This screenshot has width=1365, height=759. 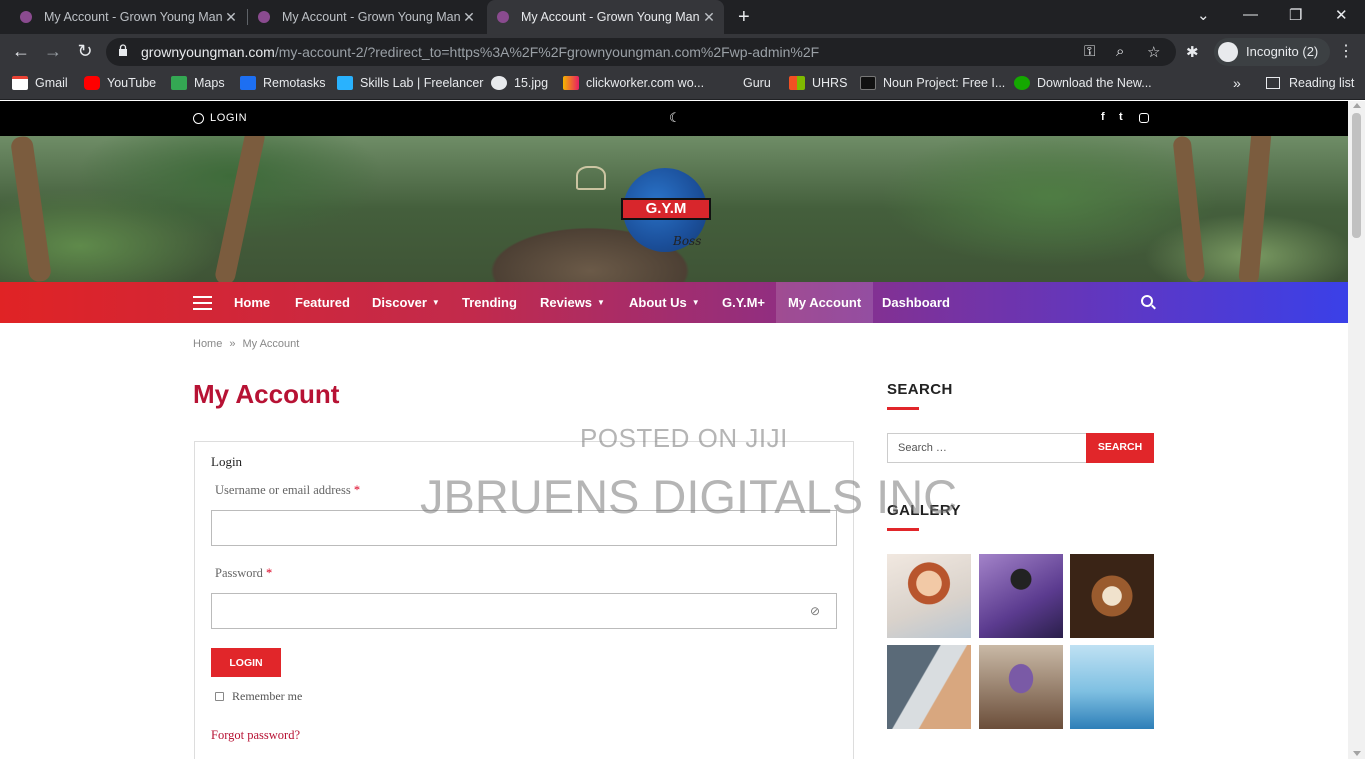 What do you see at coordinates (745, 83) in the screenshot?
I see `bookmark-item: Guru` at bounding box center [745, 83].